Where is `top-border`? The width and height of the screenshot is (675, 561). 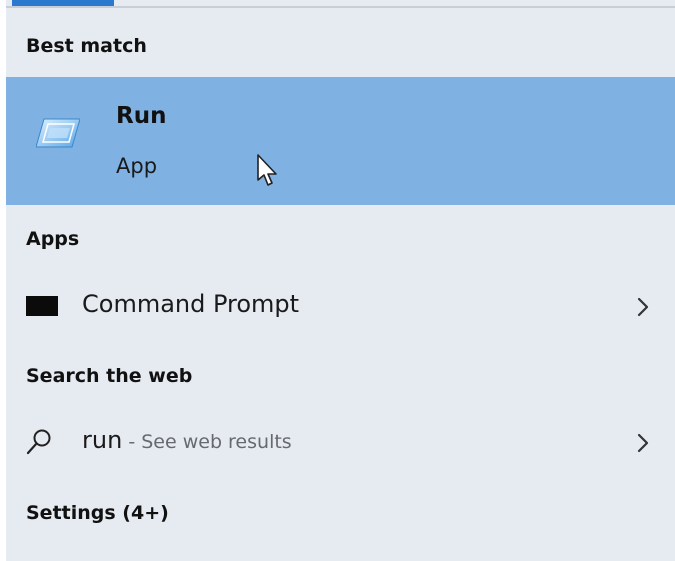 top-border is located at coordinates (340, 7).